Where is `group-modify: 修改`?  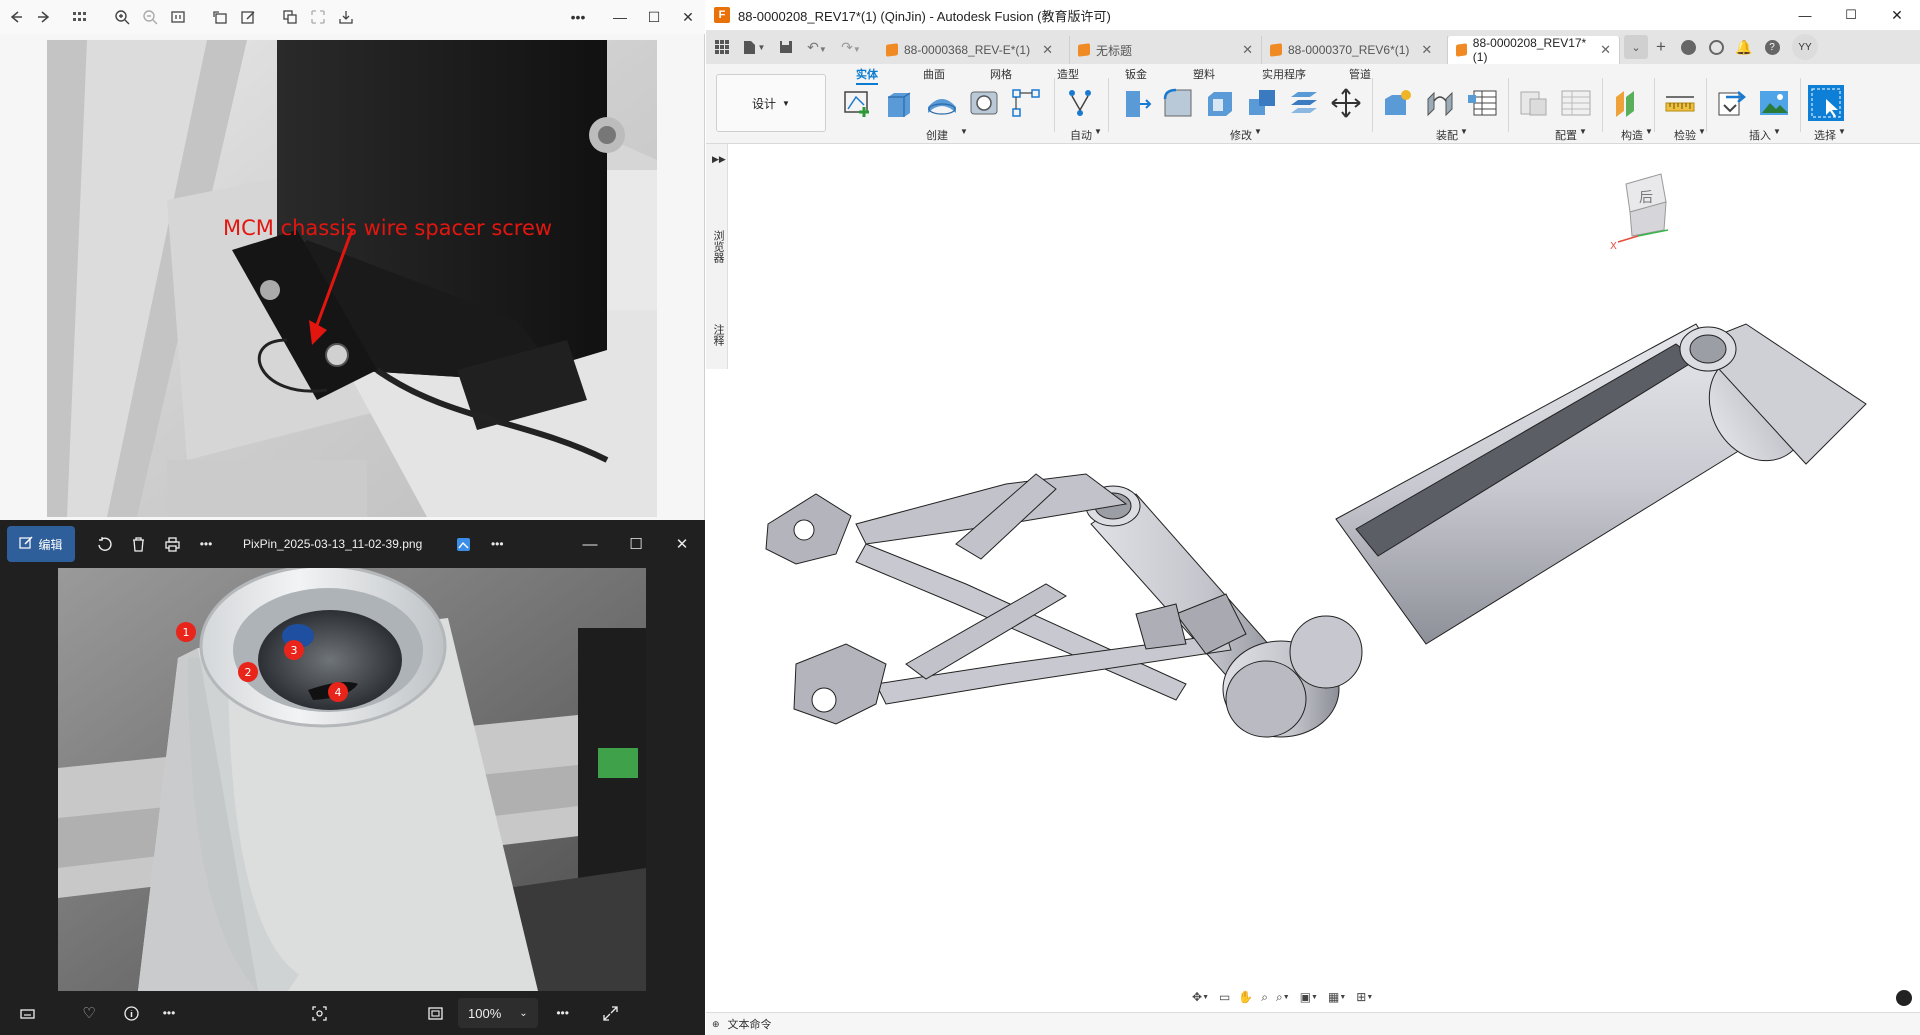
group-modify: 修改 is located at coordinates (1241, 135).